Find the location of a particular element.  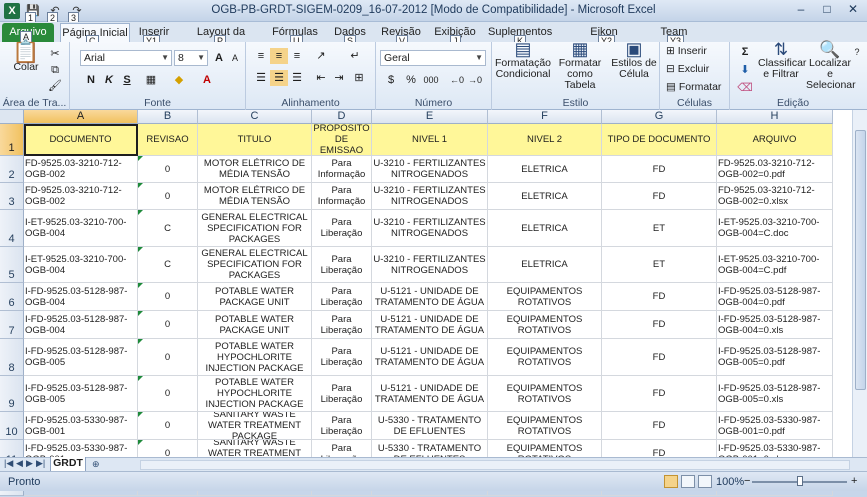

table-cell: I-ET-9525.03-3210-700-OGB-004=C.doc is located at coordinates (775, 228).